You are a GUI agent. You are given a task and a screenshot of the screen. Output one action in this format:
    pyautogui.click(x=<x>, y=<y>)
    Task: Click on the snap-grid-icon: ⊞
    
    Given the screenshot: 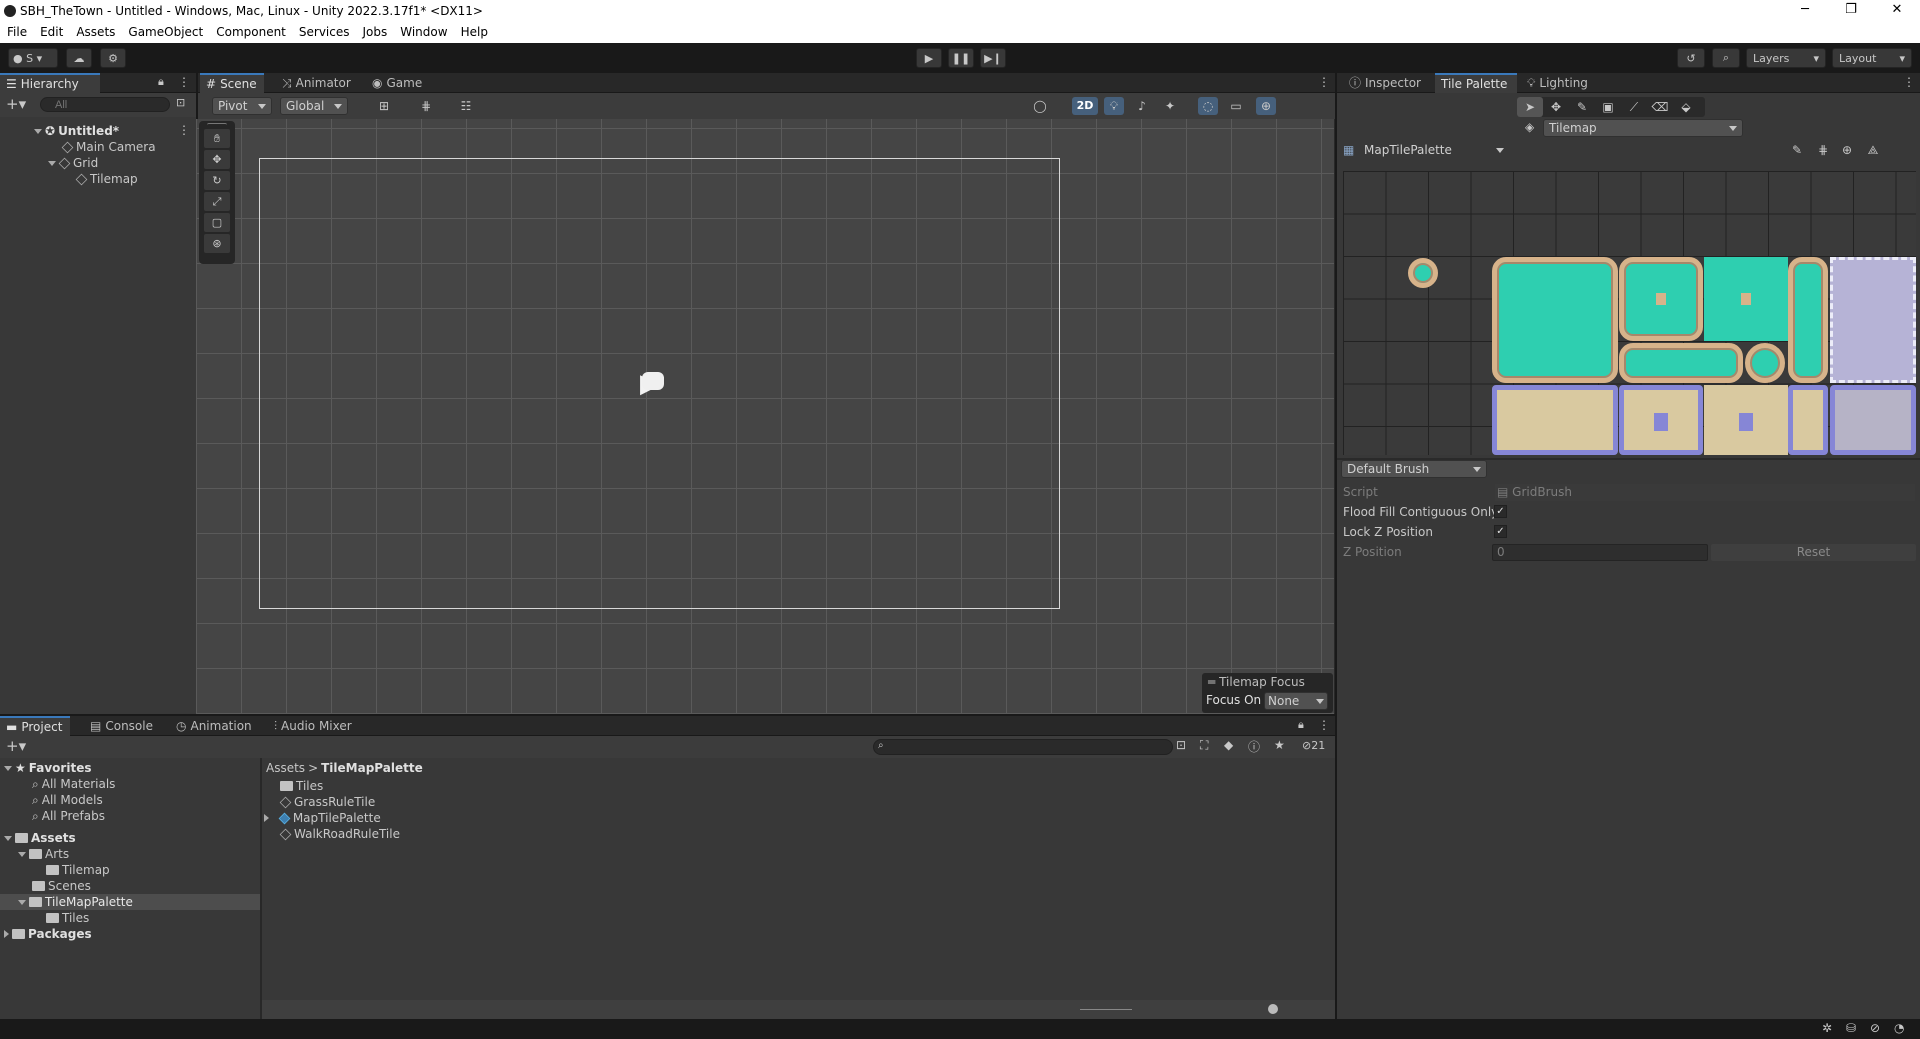 What is the action you would take?
    pyautogui.click(x=384, y=106)
    